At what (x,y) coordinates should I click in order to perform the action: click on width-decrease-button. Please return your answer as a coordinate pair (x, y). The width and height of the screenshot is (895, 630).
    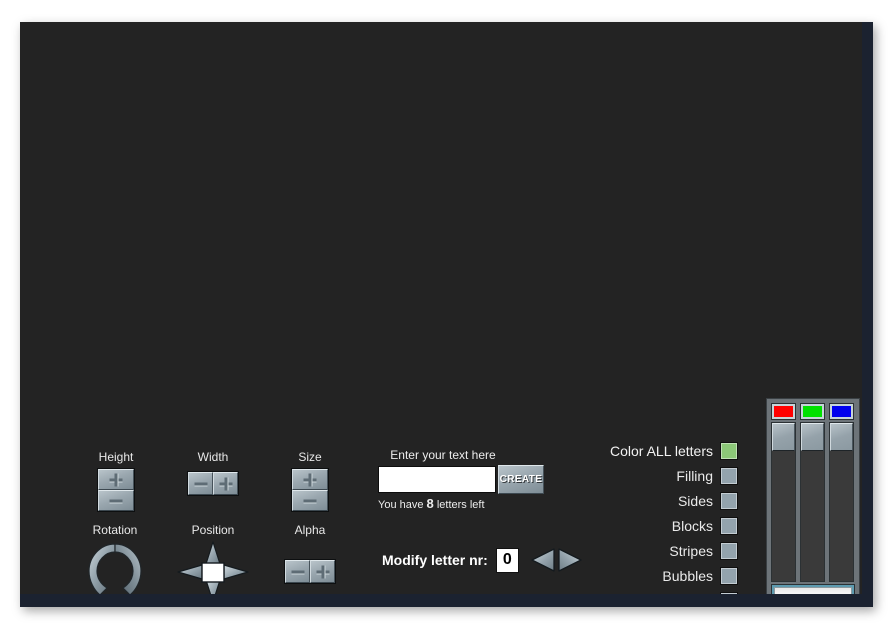
    Looking at the image, I should click on (200, 483).